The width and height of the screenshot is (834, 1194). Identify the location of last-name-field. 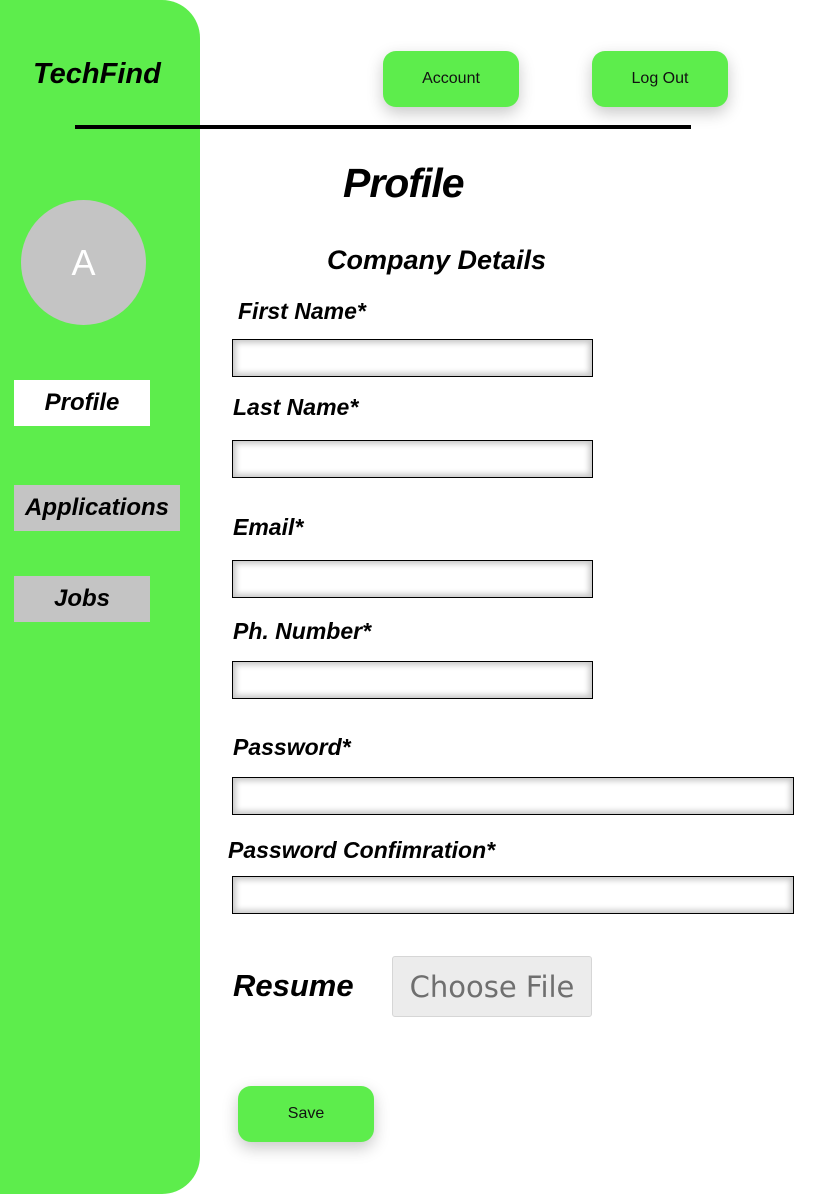
(412, 459).